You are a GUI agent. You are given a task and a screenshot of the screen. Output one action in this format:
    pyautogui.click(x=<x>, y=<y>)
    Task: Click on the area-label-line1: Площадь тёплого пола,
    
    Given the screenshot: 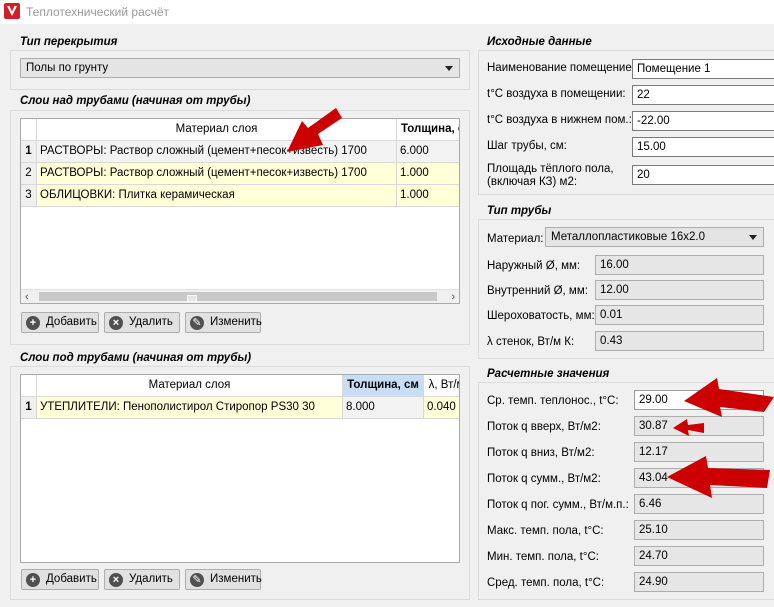 What is the action you would take?
    pyautogui.click(x=550, y=169)
    